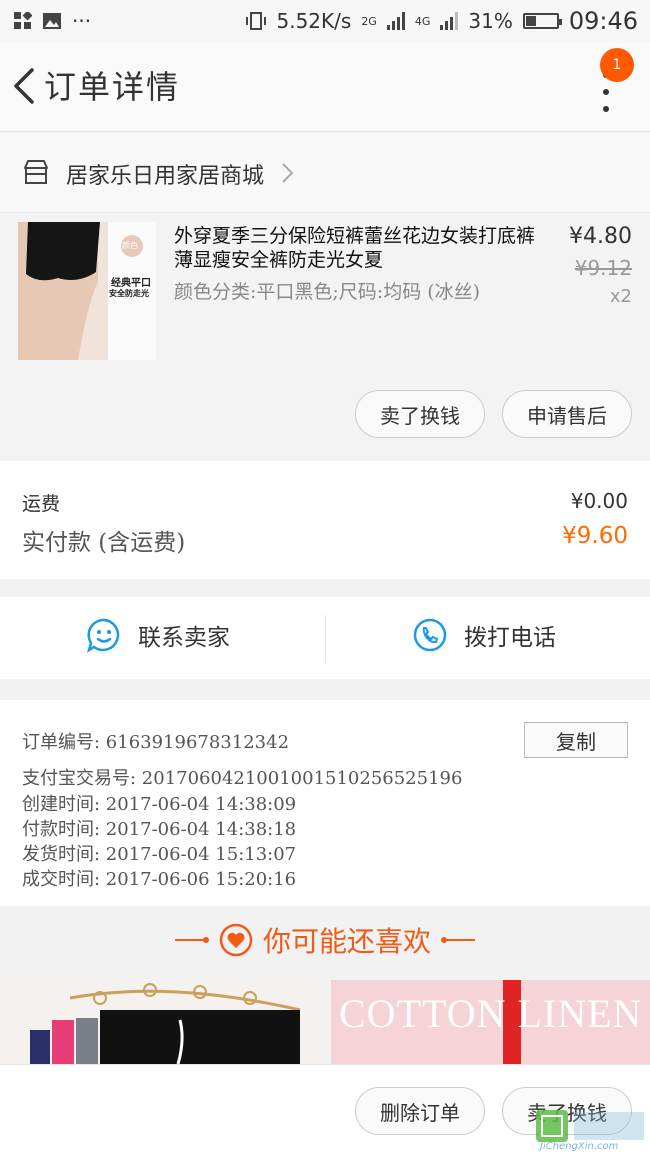 The image size is (650, 1155). What do you see at coordinates (236, 940) in the screenshot?
I see `heart-icon` at bounding box center [236, 940].